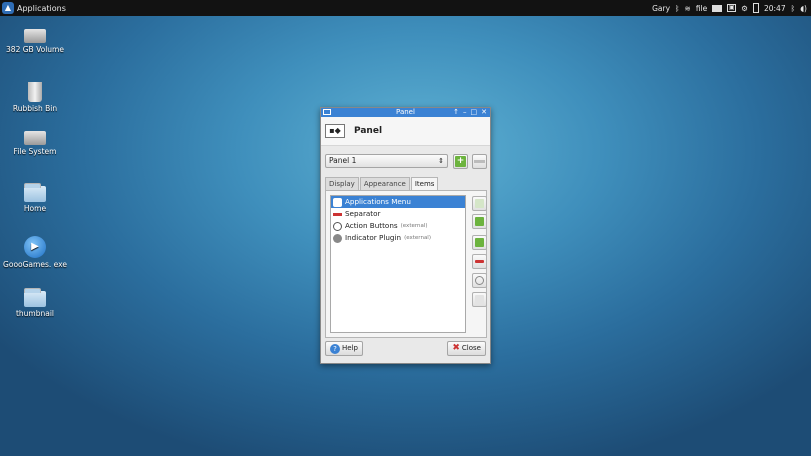  I want to click on dialog-header: ▪◆ Panel, so click(405, 131).